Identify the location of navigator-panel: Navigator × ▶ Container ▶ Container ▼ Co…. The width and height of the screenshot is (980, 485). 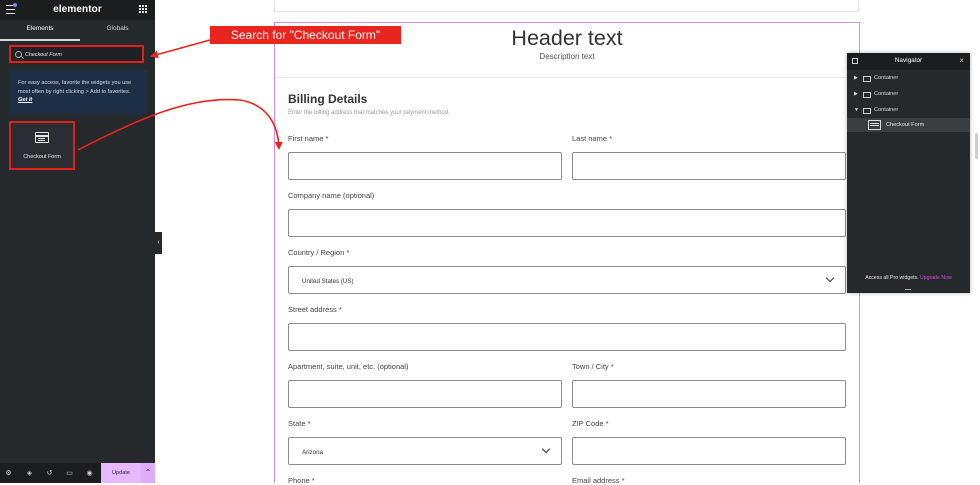
(908, 173).